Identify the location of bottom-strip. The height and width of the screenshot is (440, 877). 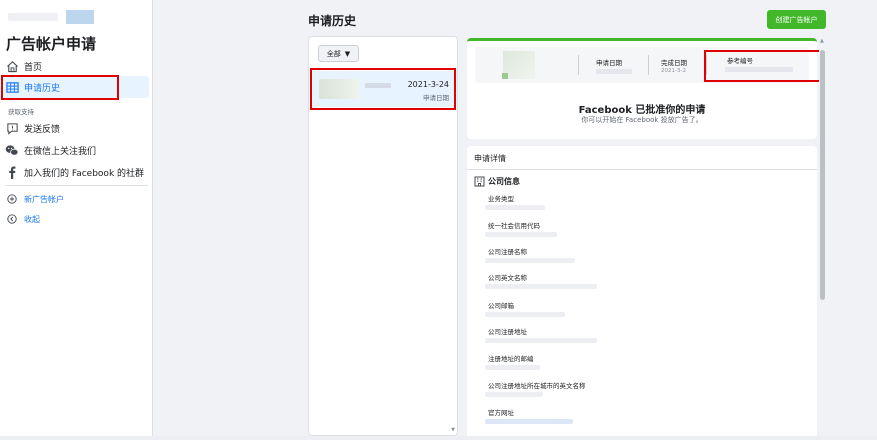
(438, 438).